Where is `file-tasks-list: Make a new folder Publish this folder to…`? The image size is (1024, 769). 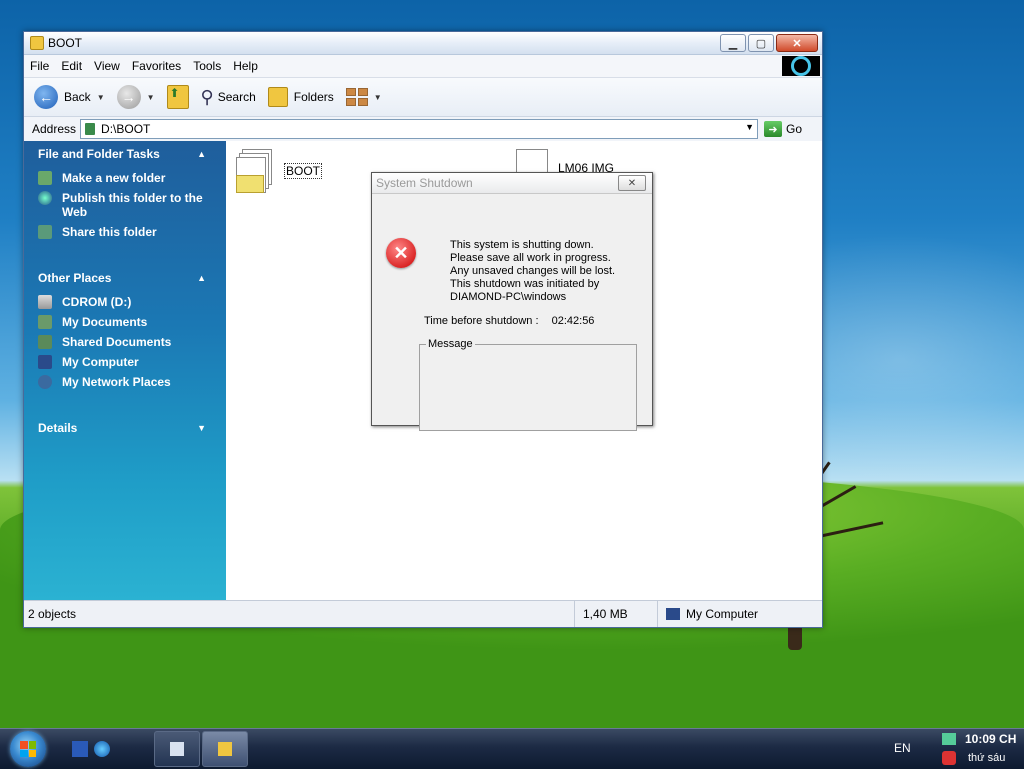
file-tasks-list: Make a new folder Publish this folder to… is located at coordinates (125, 211).